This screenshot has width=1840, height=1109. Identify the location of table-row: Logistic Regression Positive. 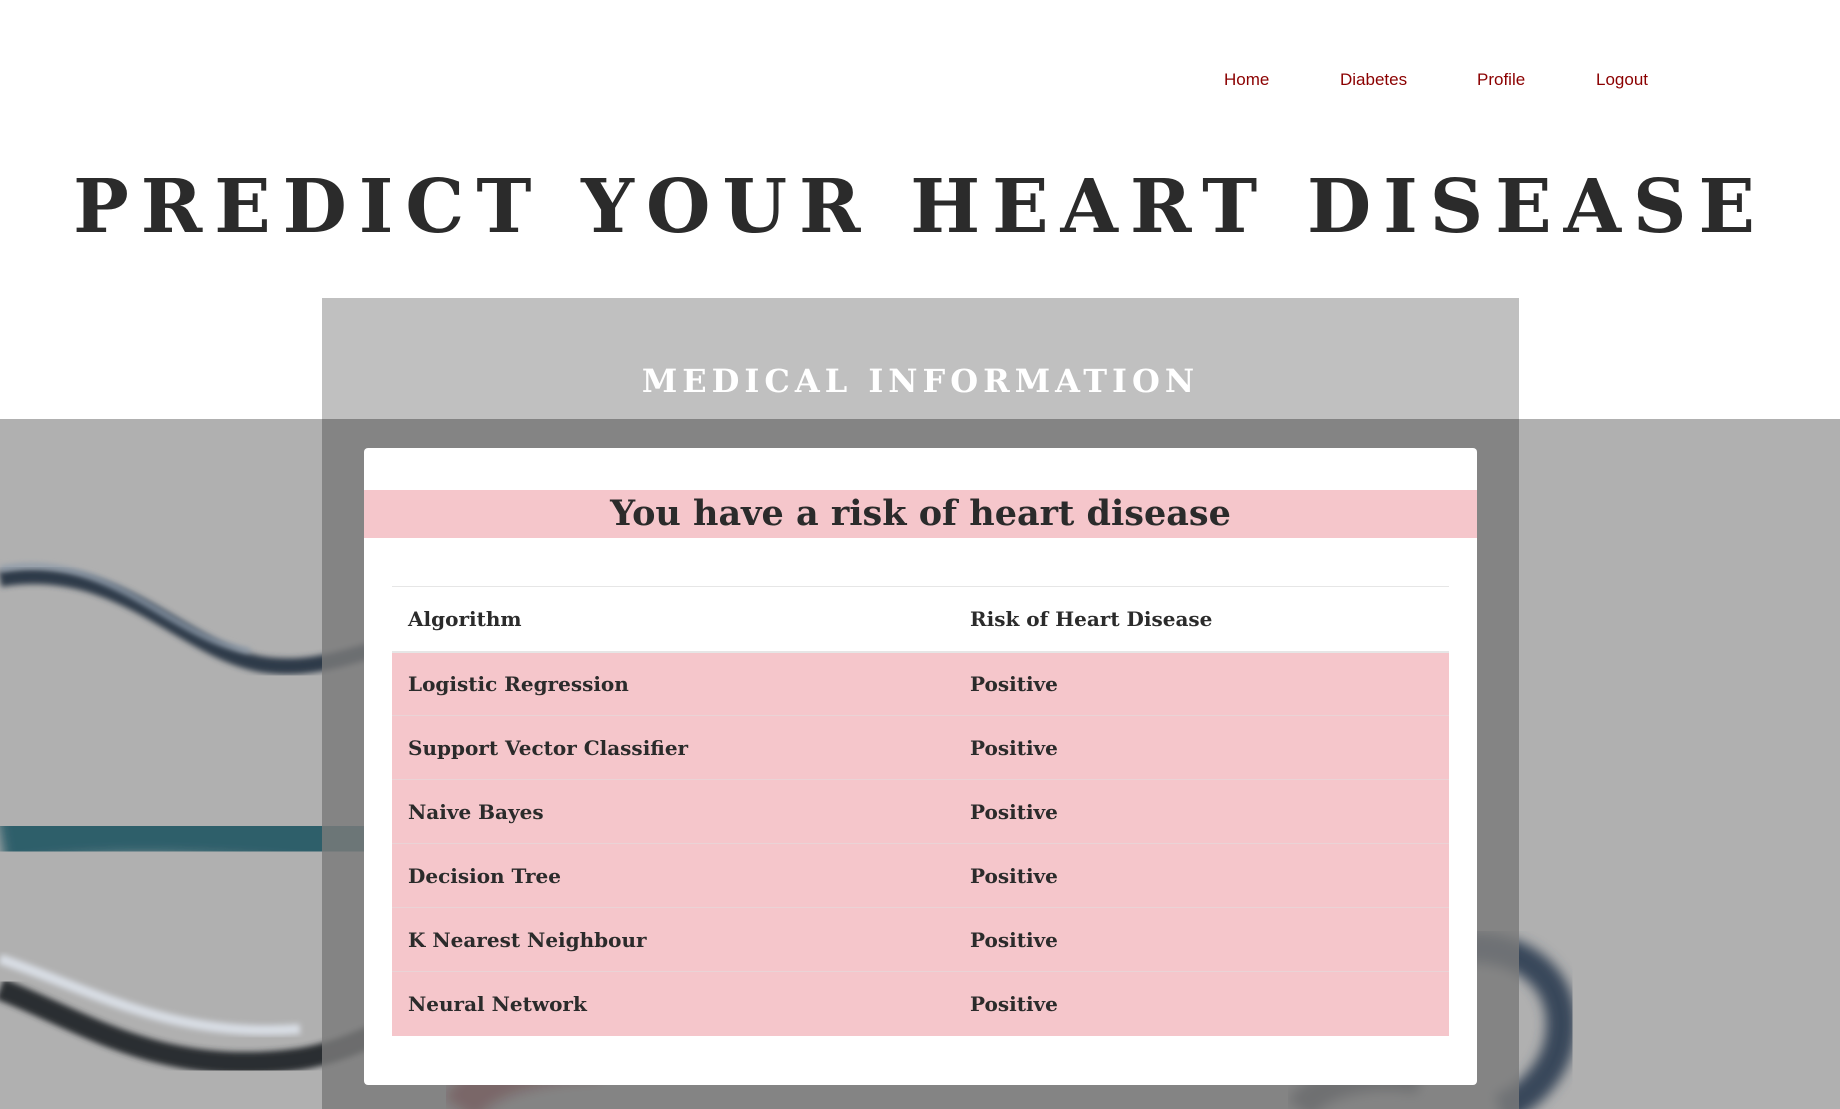
(920, 683).